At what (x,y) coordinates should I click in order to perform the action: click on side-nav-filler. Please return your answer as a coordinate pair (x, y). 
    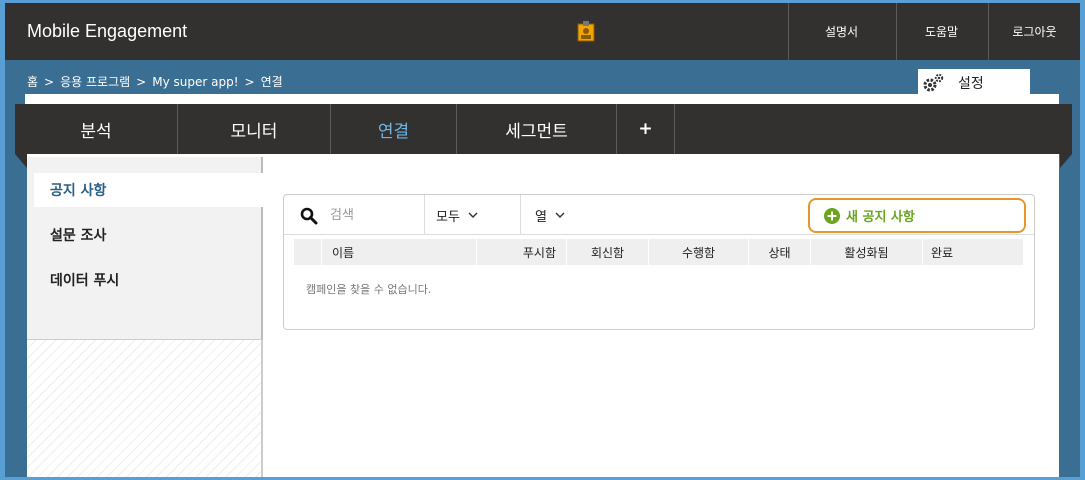
    Looking at the image, I should click on (145, 408).